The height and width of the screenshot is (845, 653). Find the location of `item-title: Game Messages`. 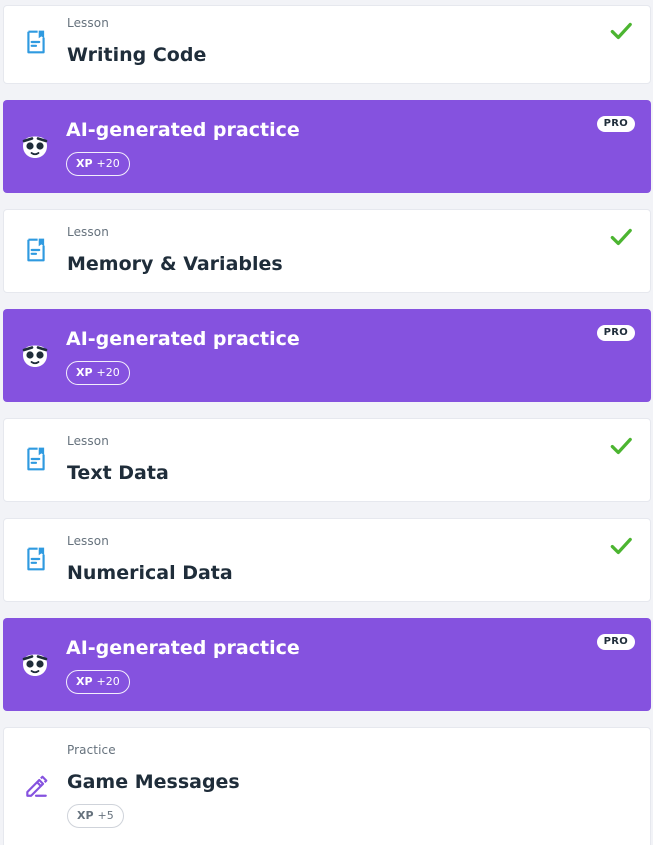

item-title: Game Messages is located at coordinates (153, 782).